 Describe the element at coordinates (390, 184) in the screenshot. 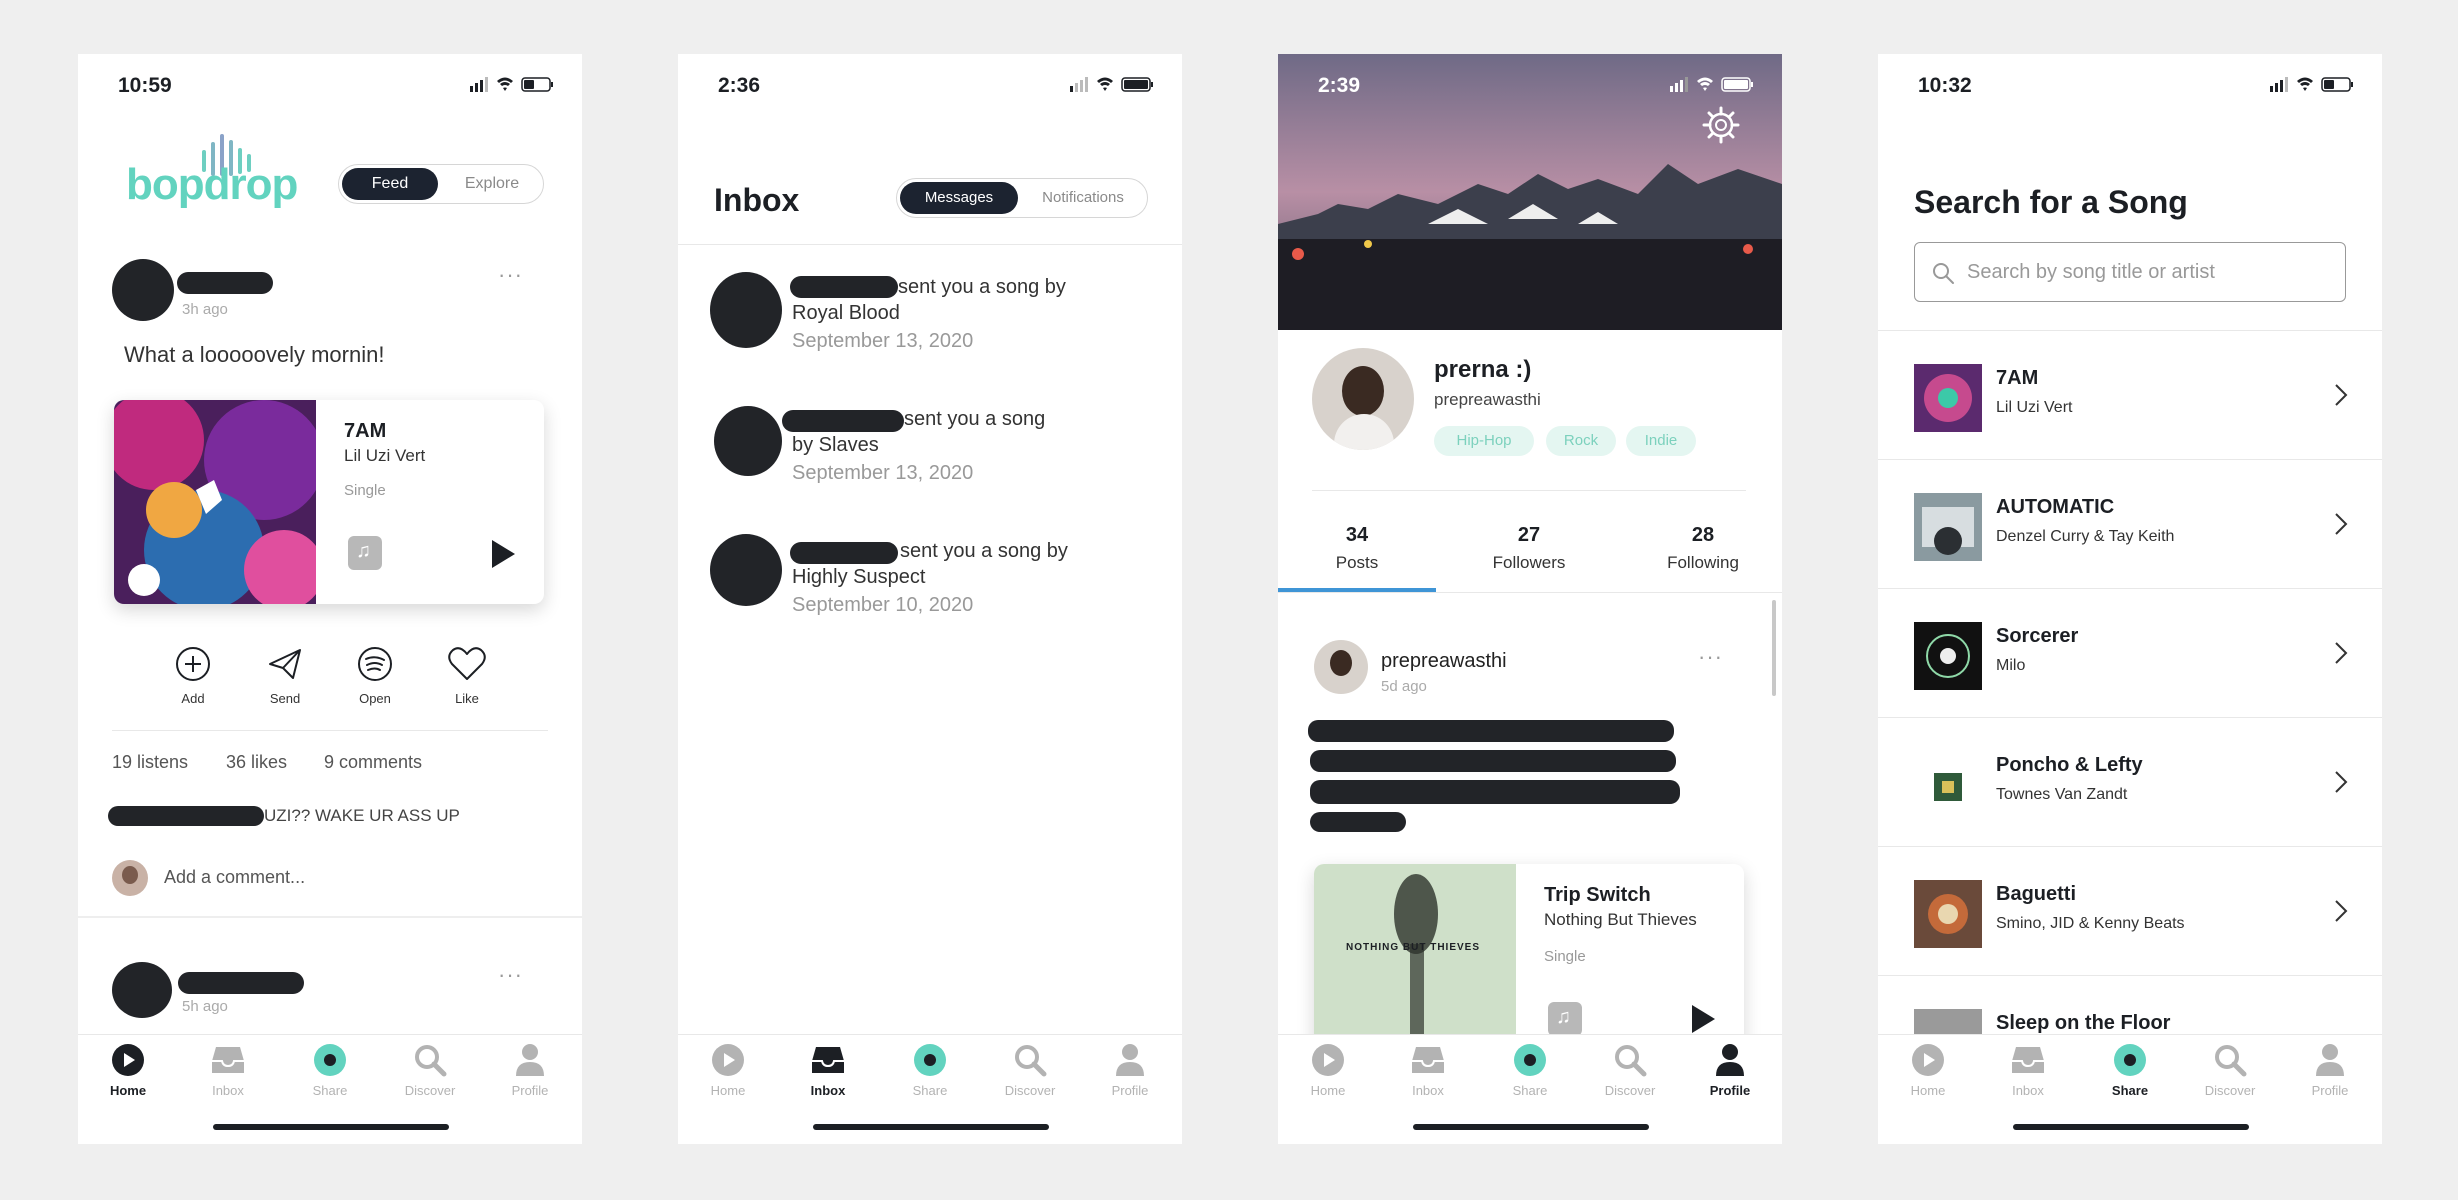

I see `tab-feed: Feed` at that location.